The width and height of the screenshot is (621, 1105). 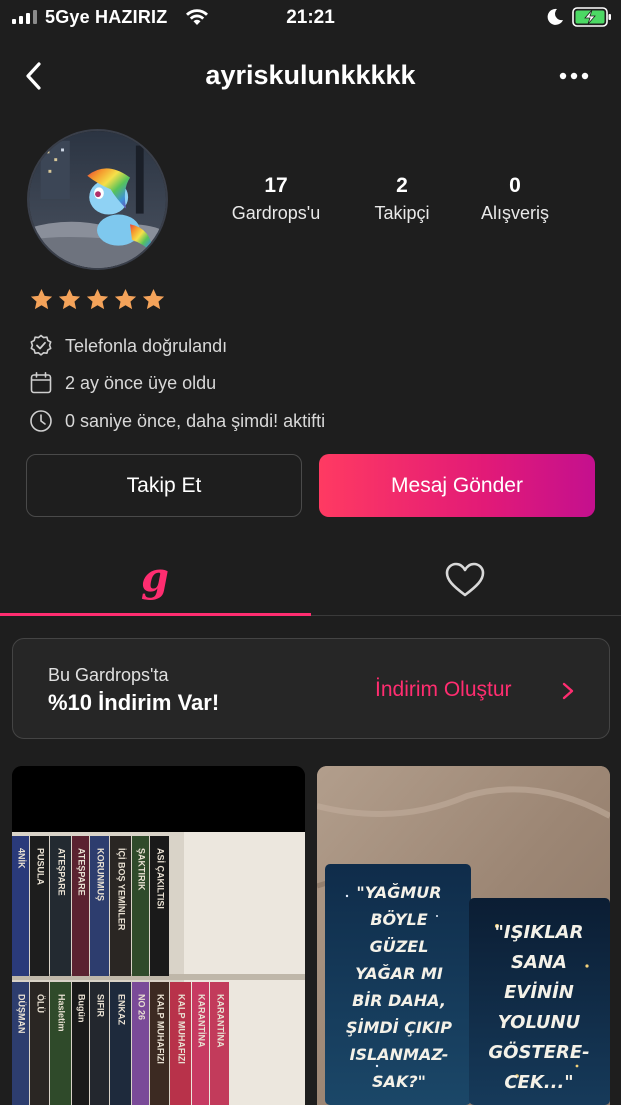 I want to click on book-spine-title: İÇİ BOŞ YEMİNLER, so click(x=122, y=889).